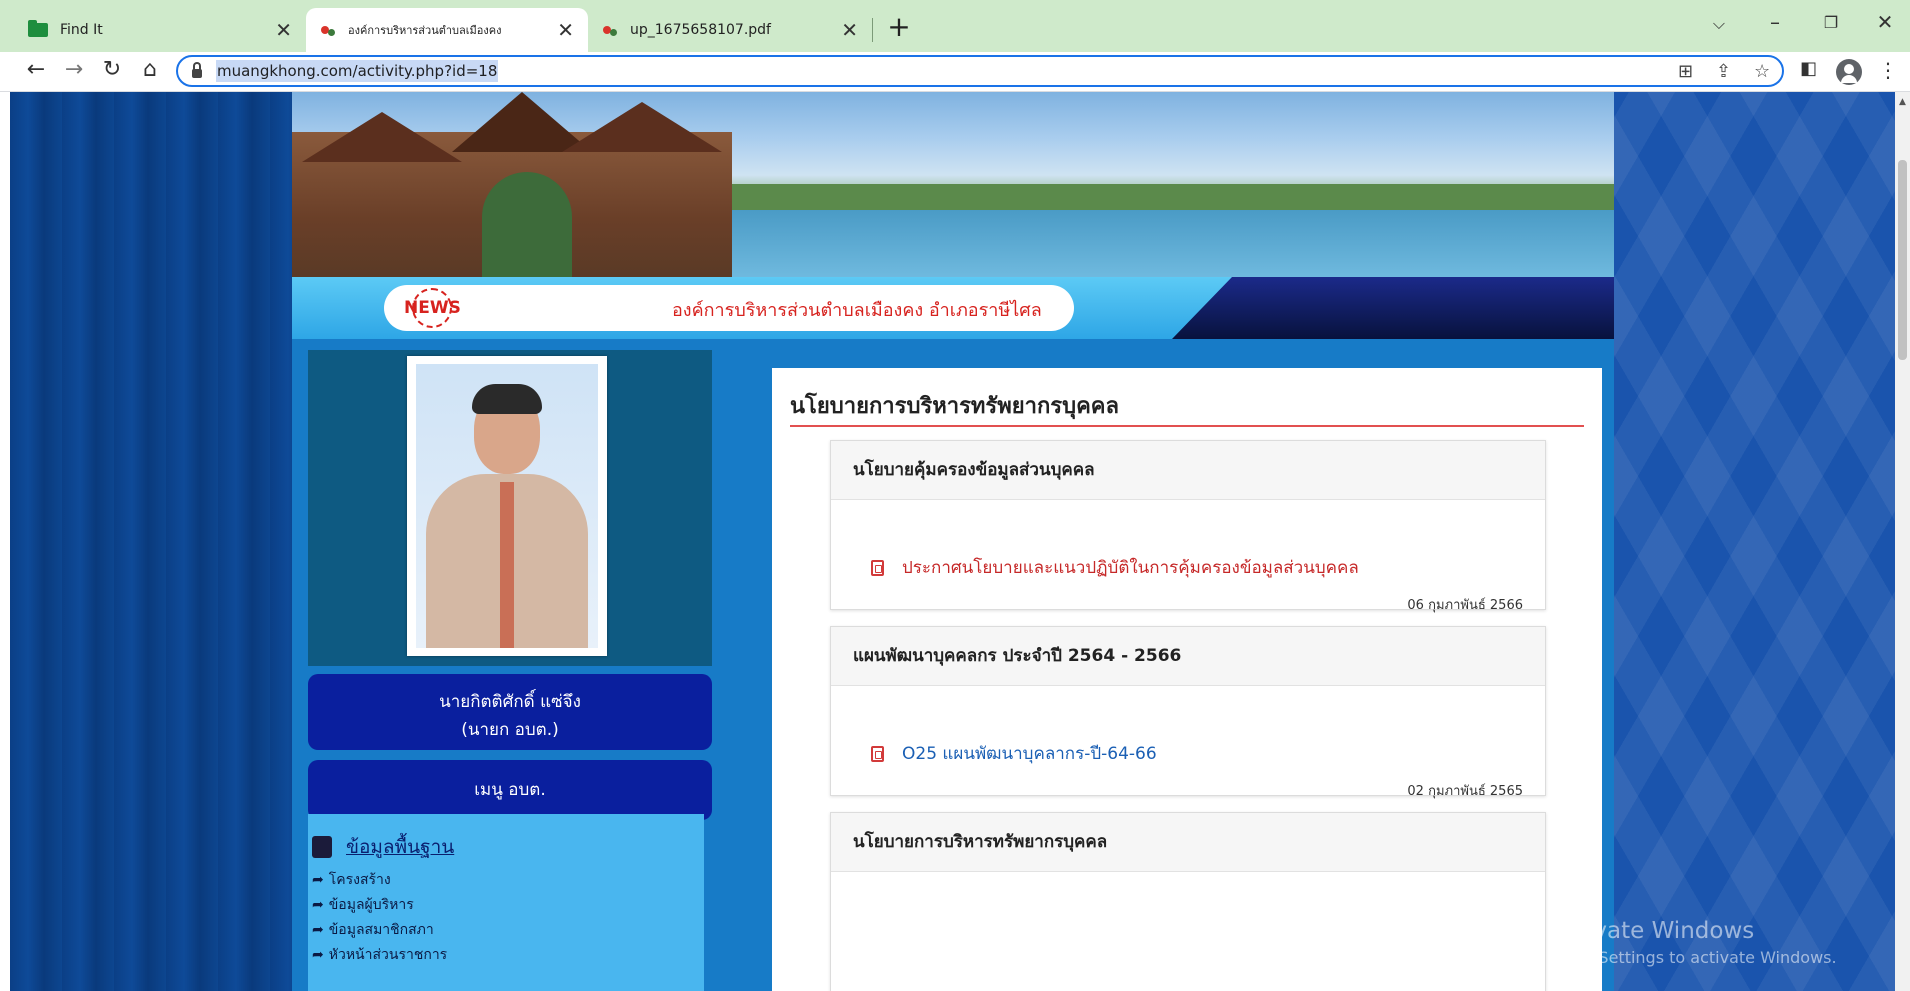 The height and width of the screenshot is (991, 1910). What do you see at coordinates (359, 880) in the screenshot?
I see `sidebar-item-label: โครงสร้าง` at bounding box center [359, 880].